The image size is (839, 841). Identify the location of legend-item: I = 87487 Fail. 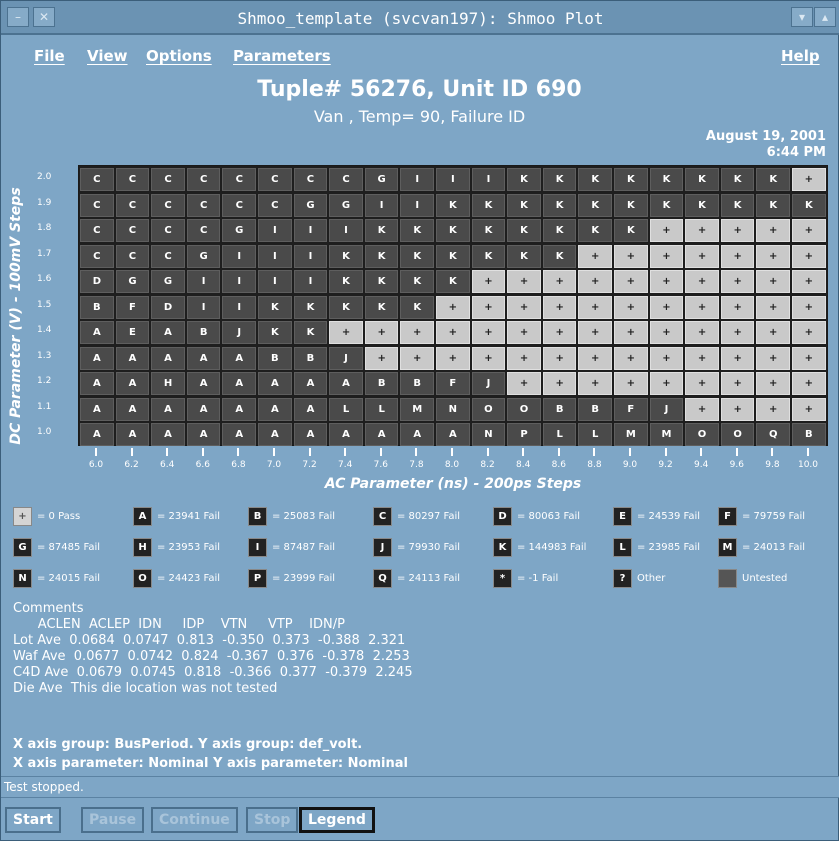
(291, 548).